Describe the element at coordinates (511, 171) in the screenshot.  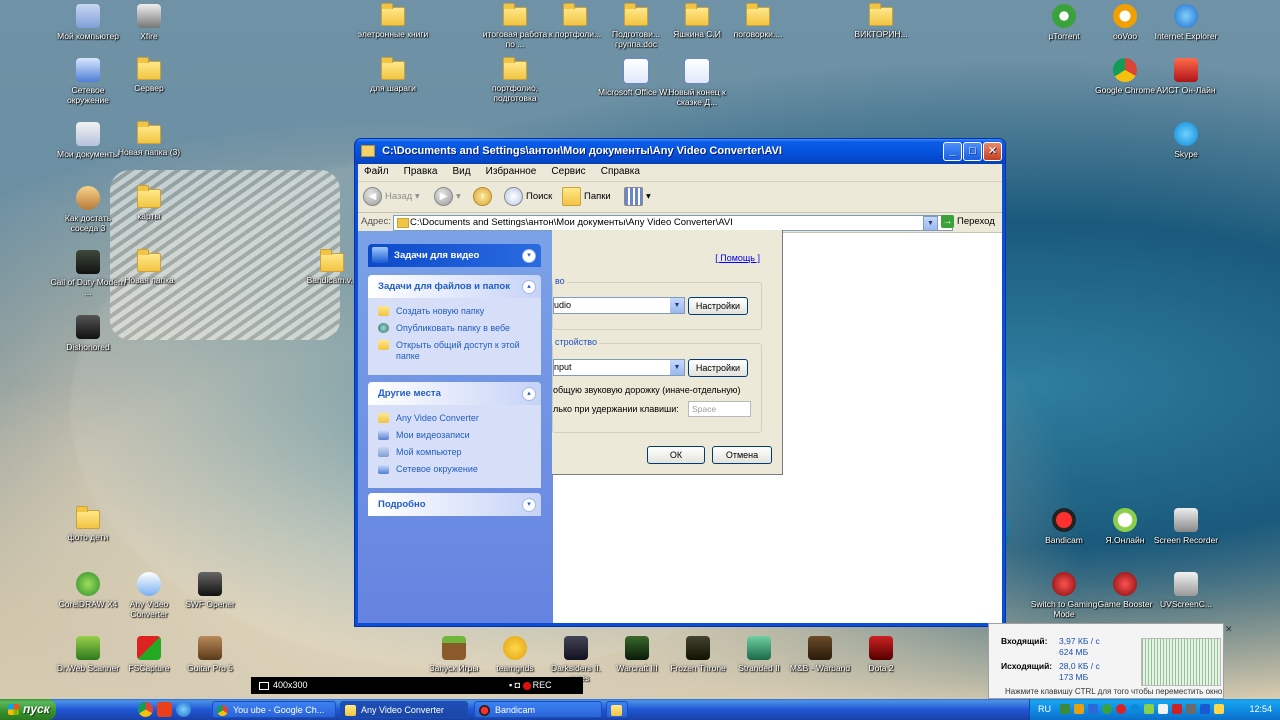
I see `menu-favorites: Избранное` at that location.